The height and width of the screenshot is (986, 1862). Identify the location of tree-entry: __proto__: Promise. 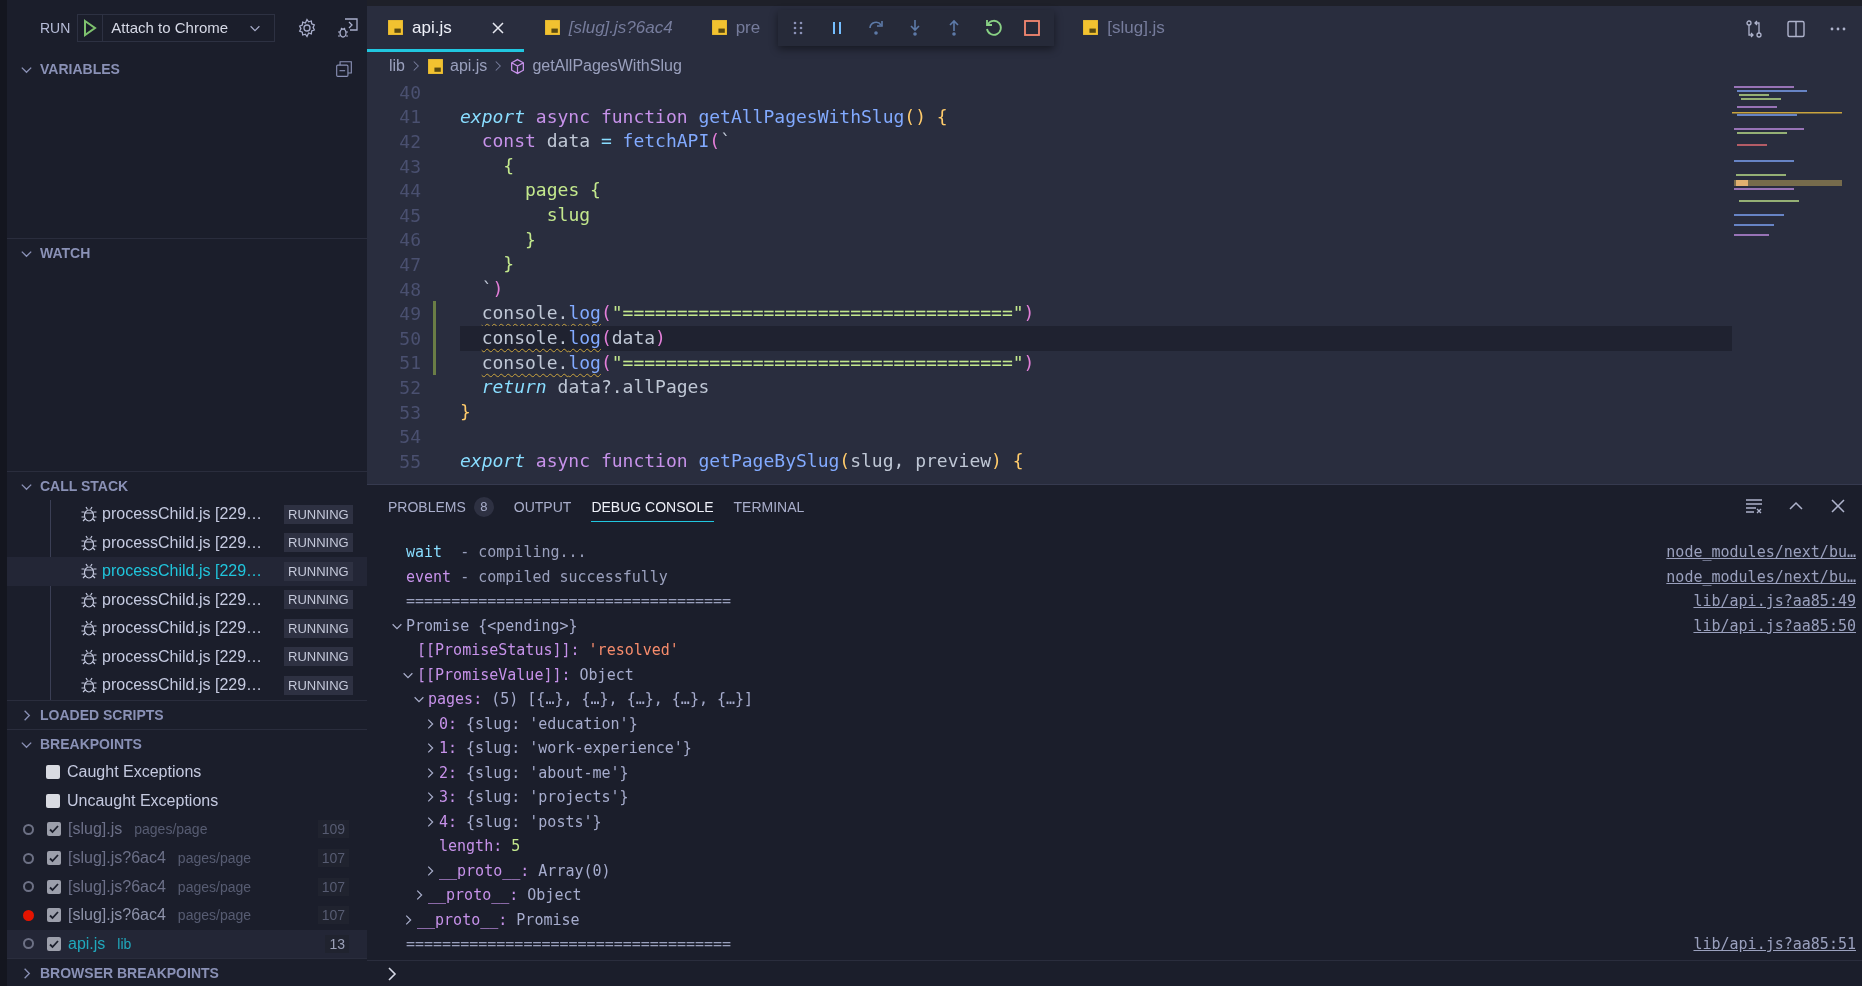
(498, 919).